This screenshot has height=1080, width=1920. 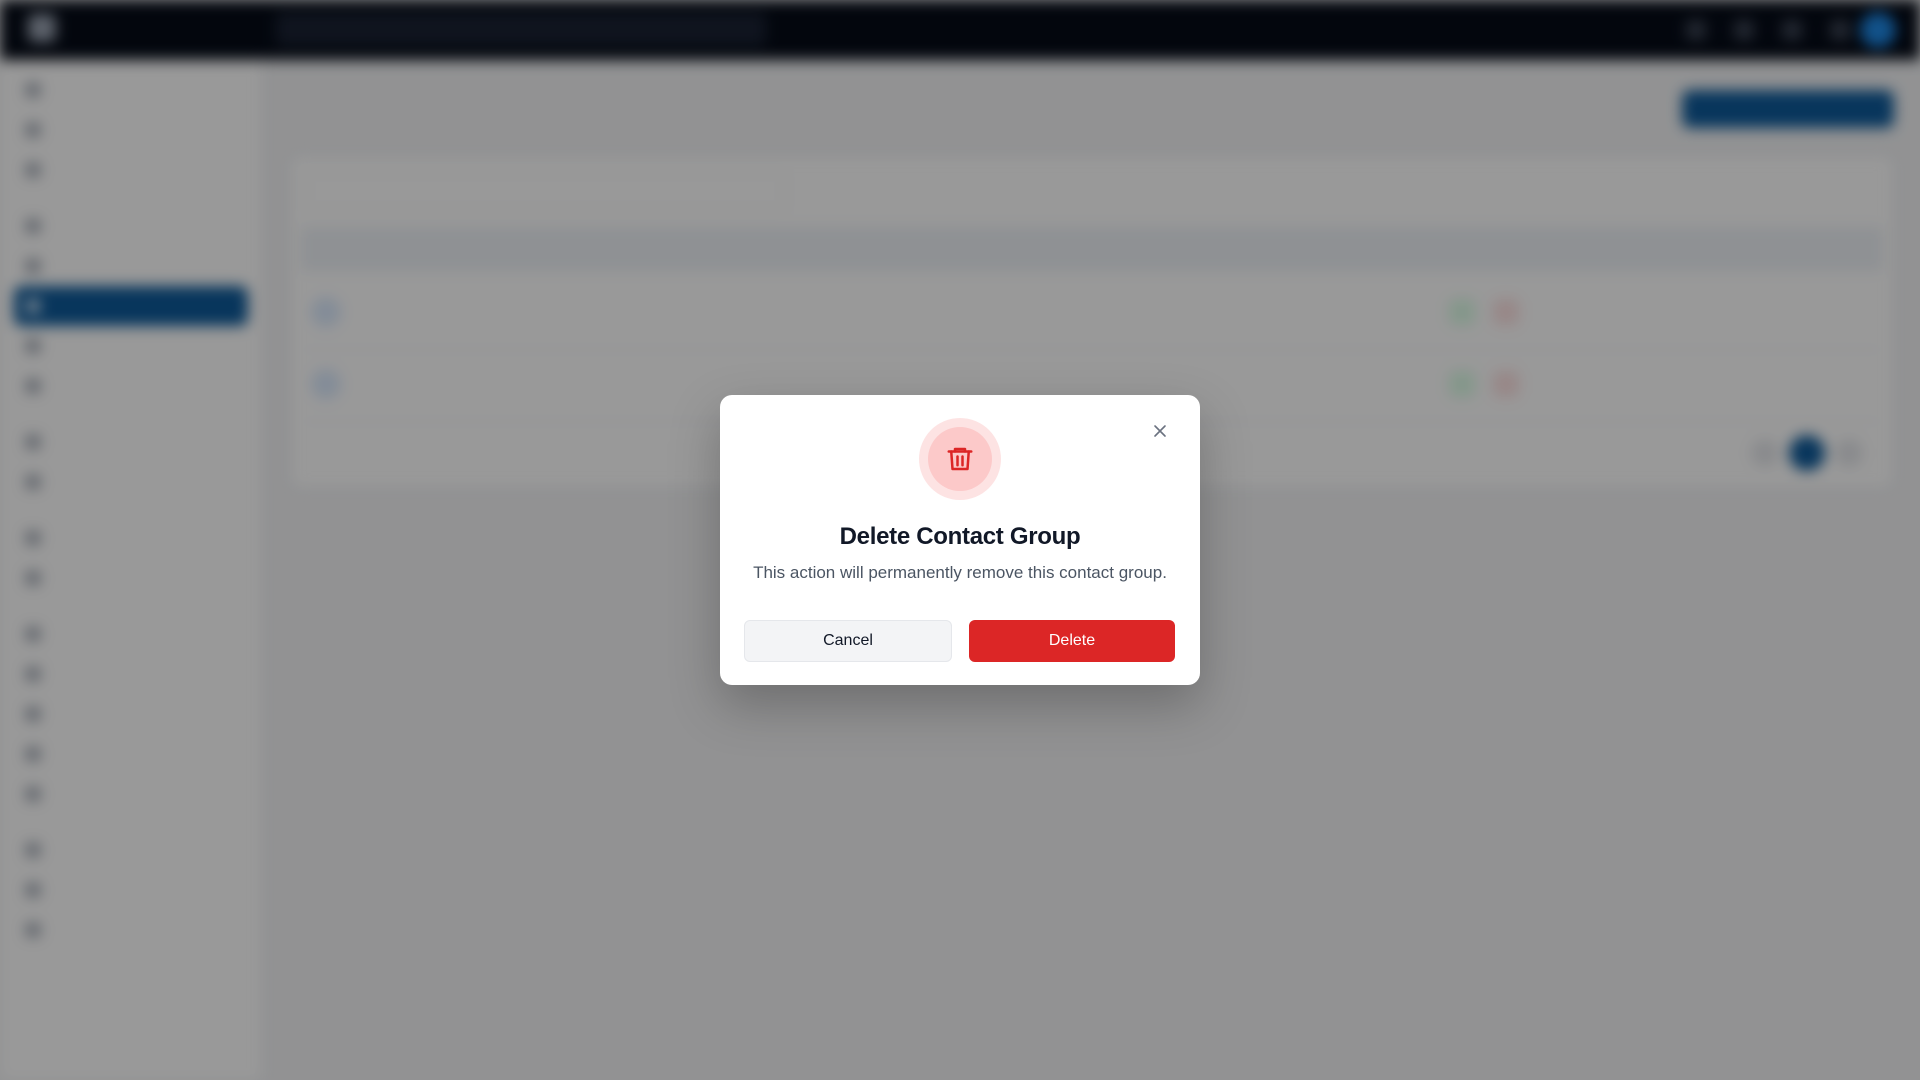 I want to click on close-icon, so click(x=1160, y=431).